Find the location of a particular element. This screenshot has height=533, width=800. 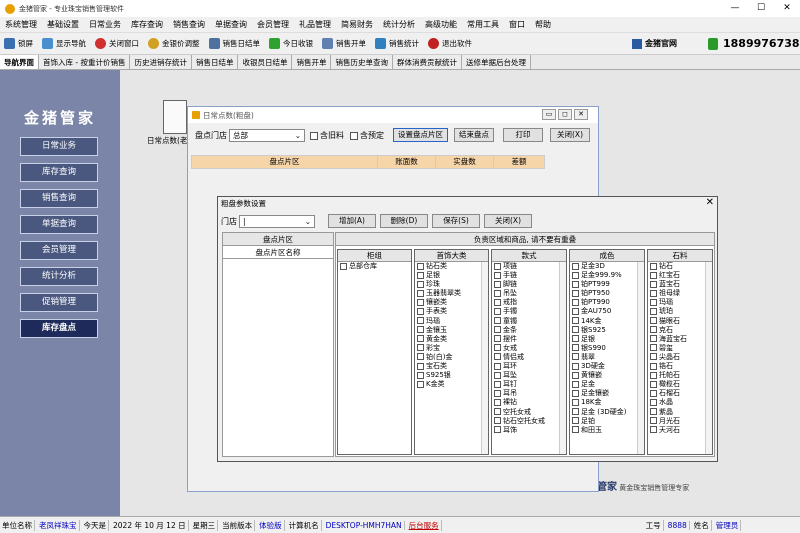

option-item: 琥珀 is located at coordinates (680, 311).